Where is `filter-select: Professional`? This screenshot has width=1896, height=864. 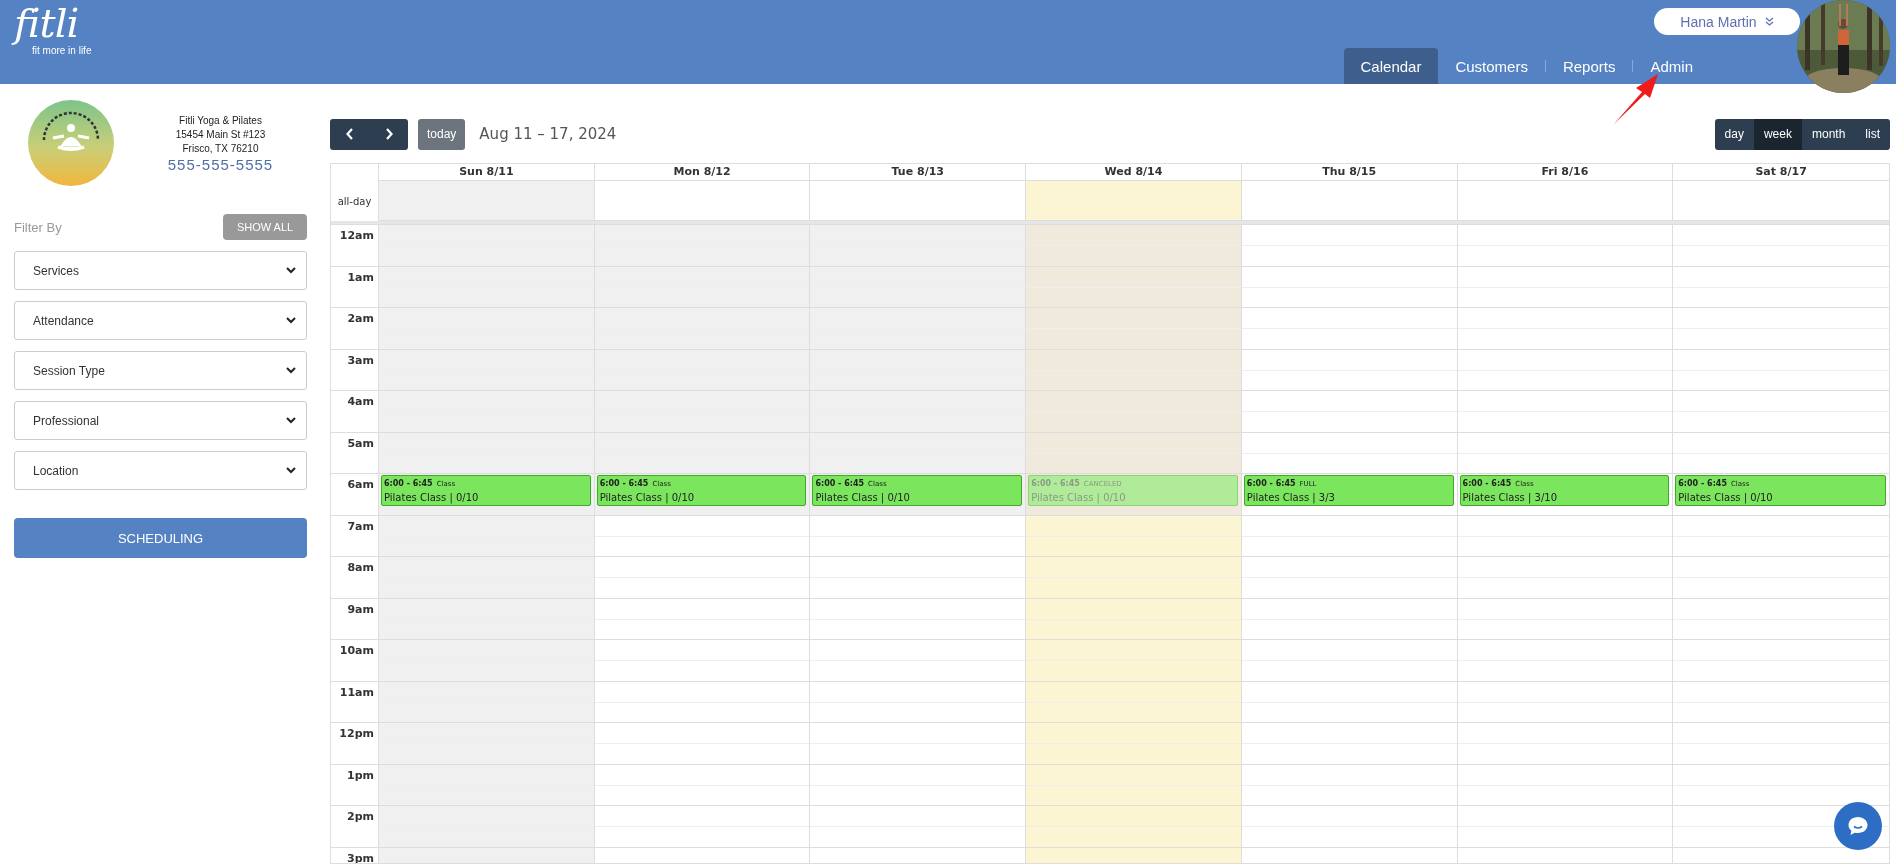
filter-select: Professional is located at coordinates (160, 420).